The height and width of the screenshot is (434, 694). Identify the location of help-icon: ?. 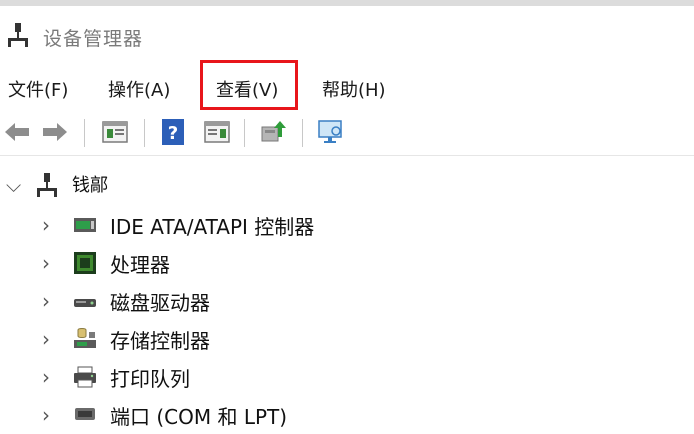
(173, 132).